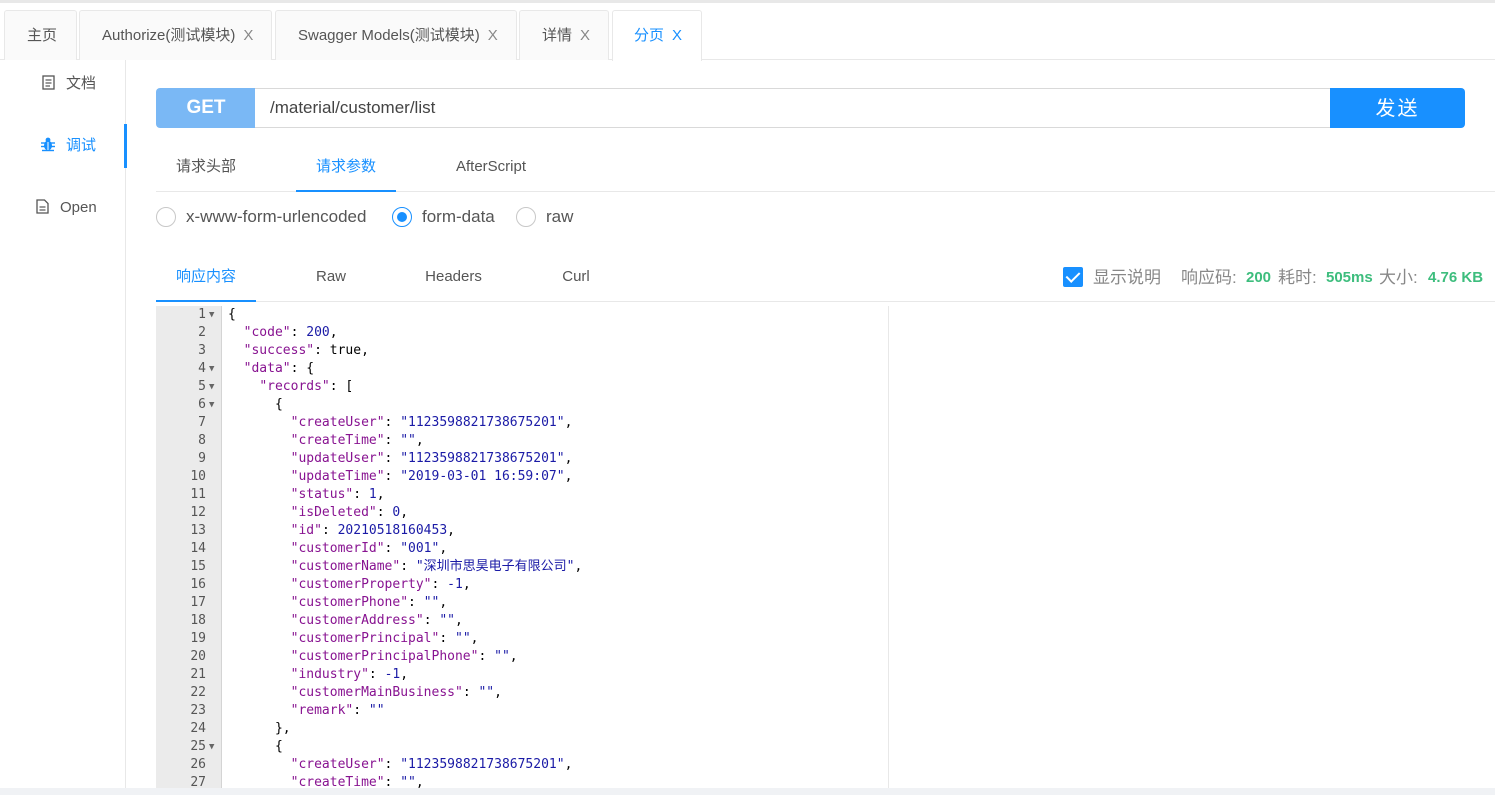 This screenshot has width=1495, height=795. What do you see at coordinates (169, 35) in the screenshot?
I see `tab-label: Authorize(测试模块)` at bounding box center [169, 35].